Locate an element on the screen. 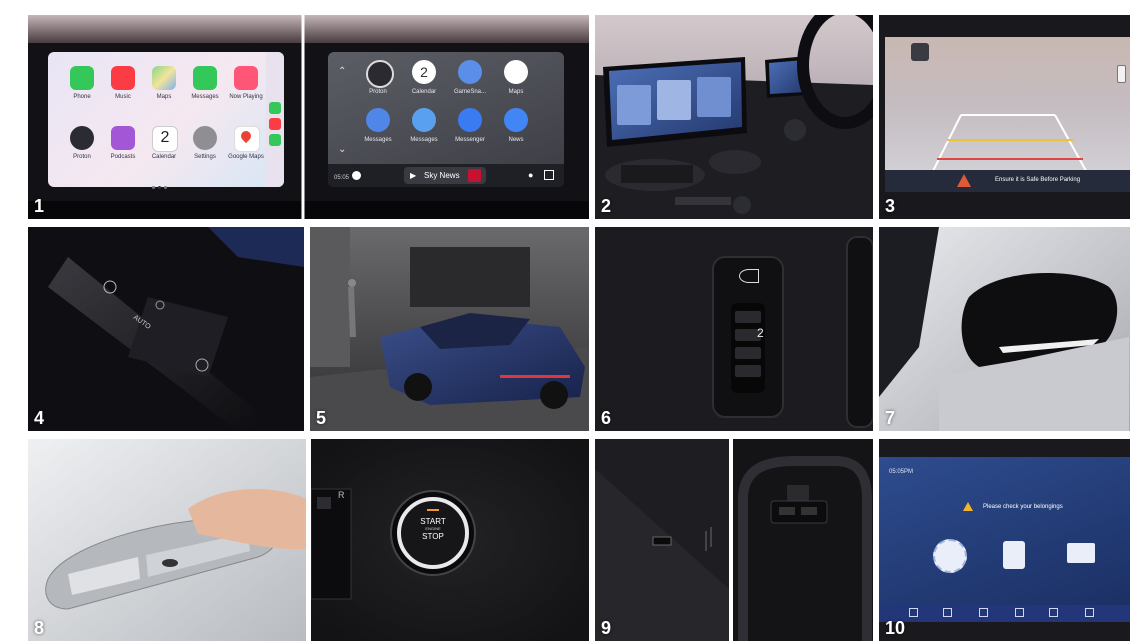  leveling-photo is located at coordinates (734, 329).